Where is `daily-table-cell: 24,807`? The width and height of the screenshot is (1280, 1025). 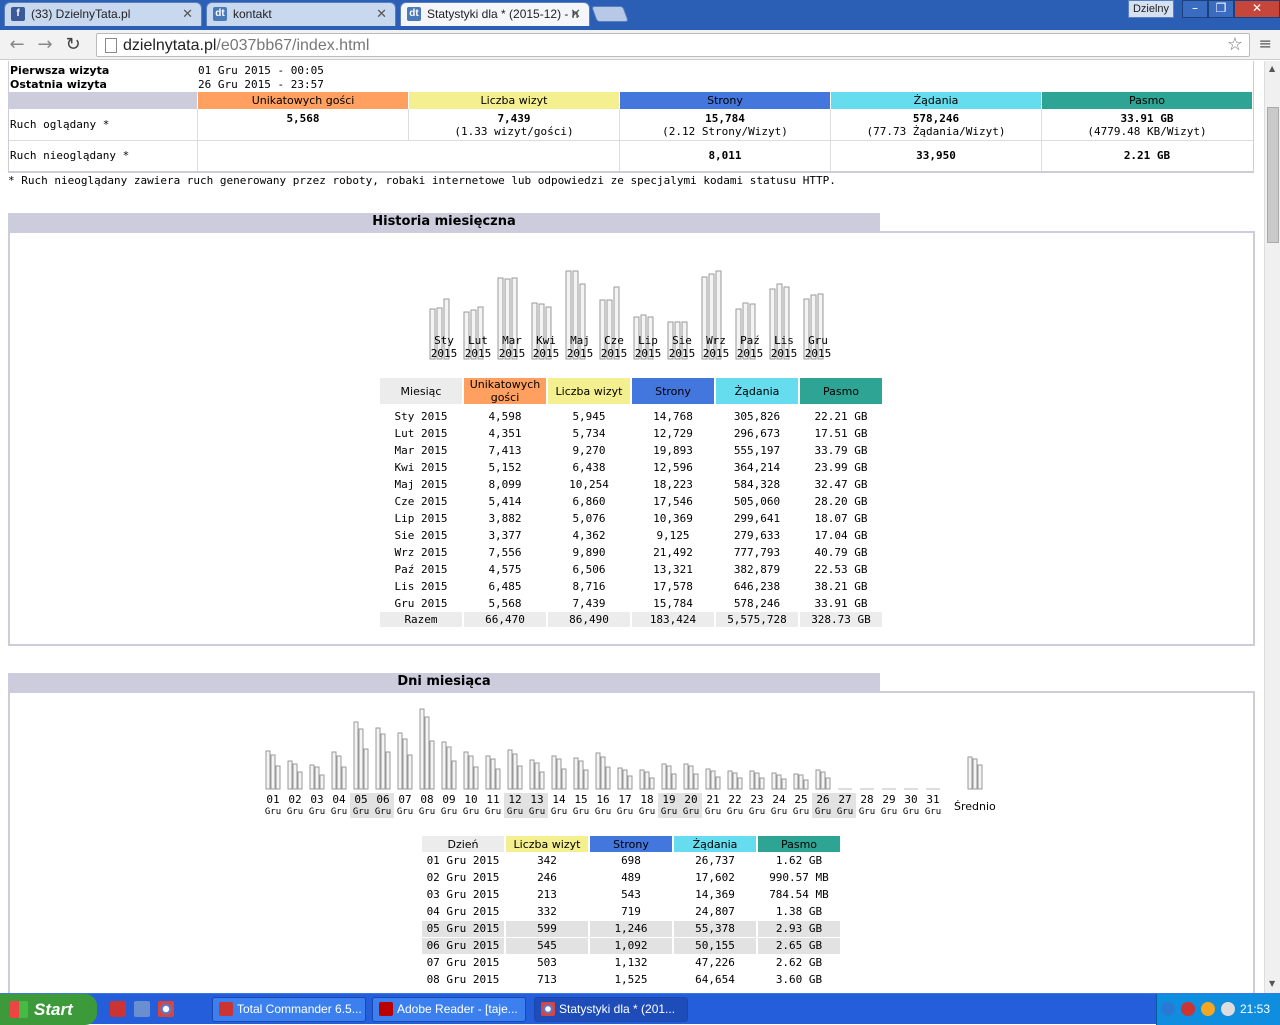
daily-table-cell: 24,807 is located at coordinates (715, 911).